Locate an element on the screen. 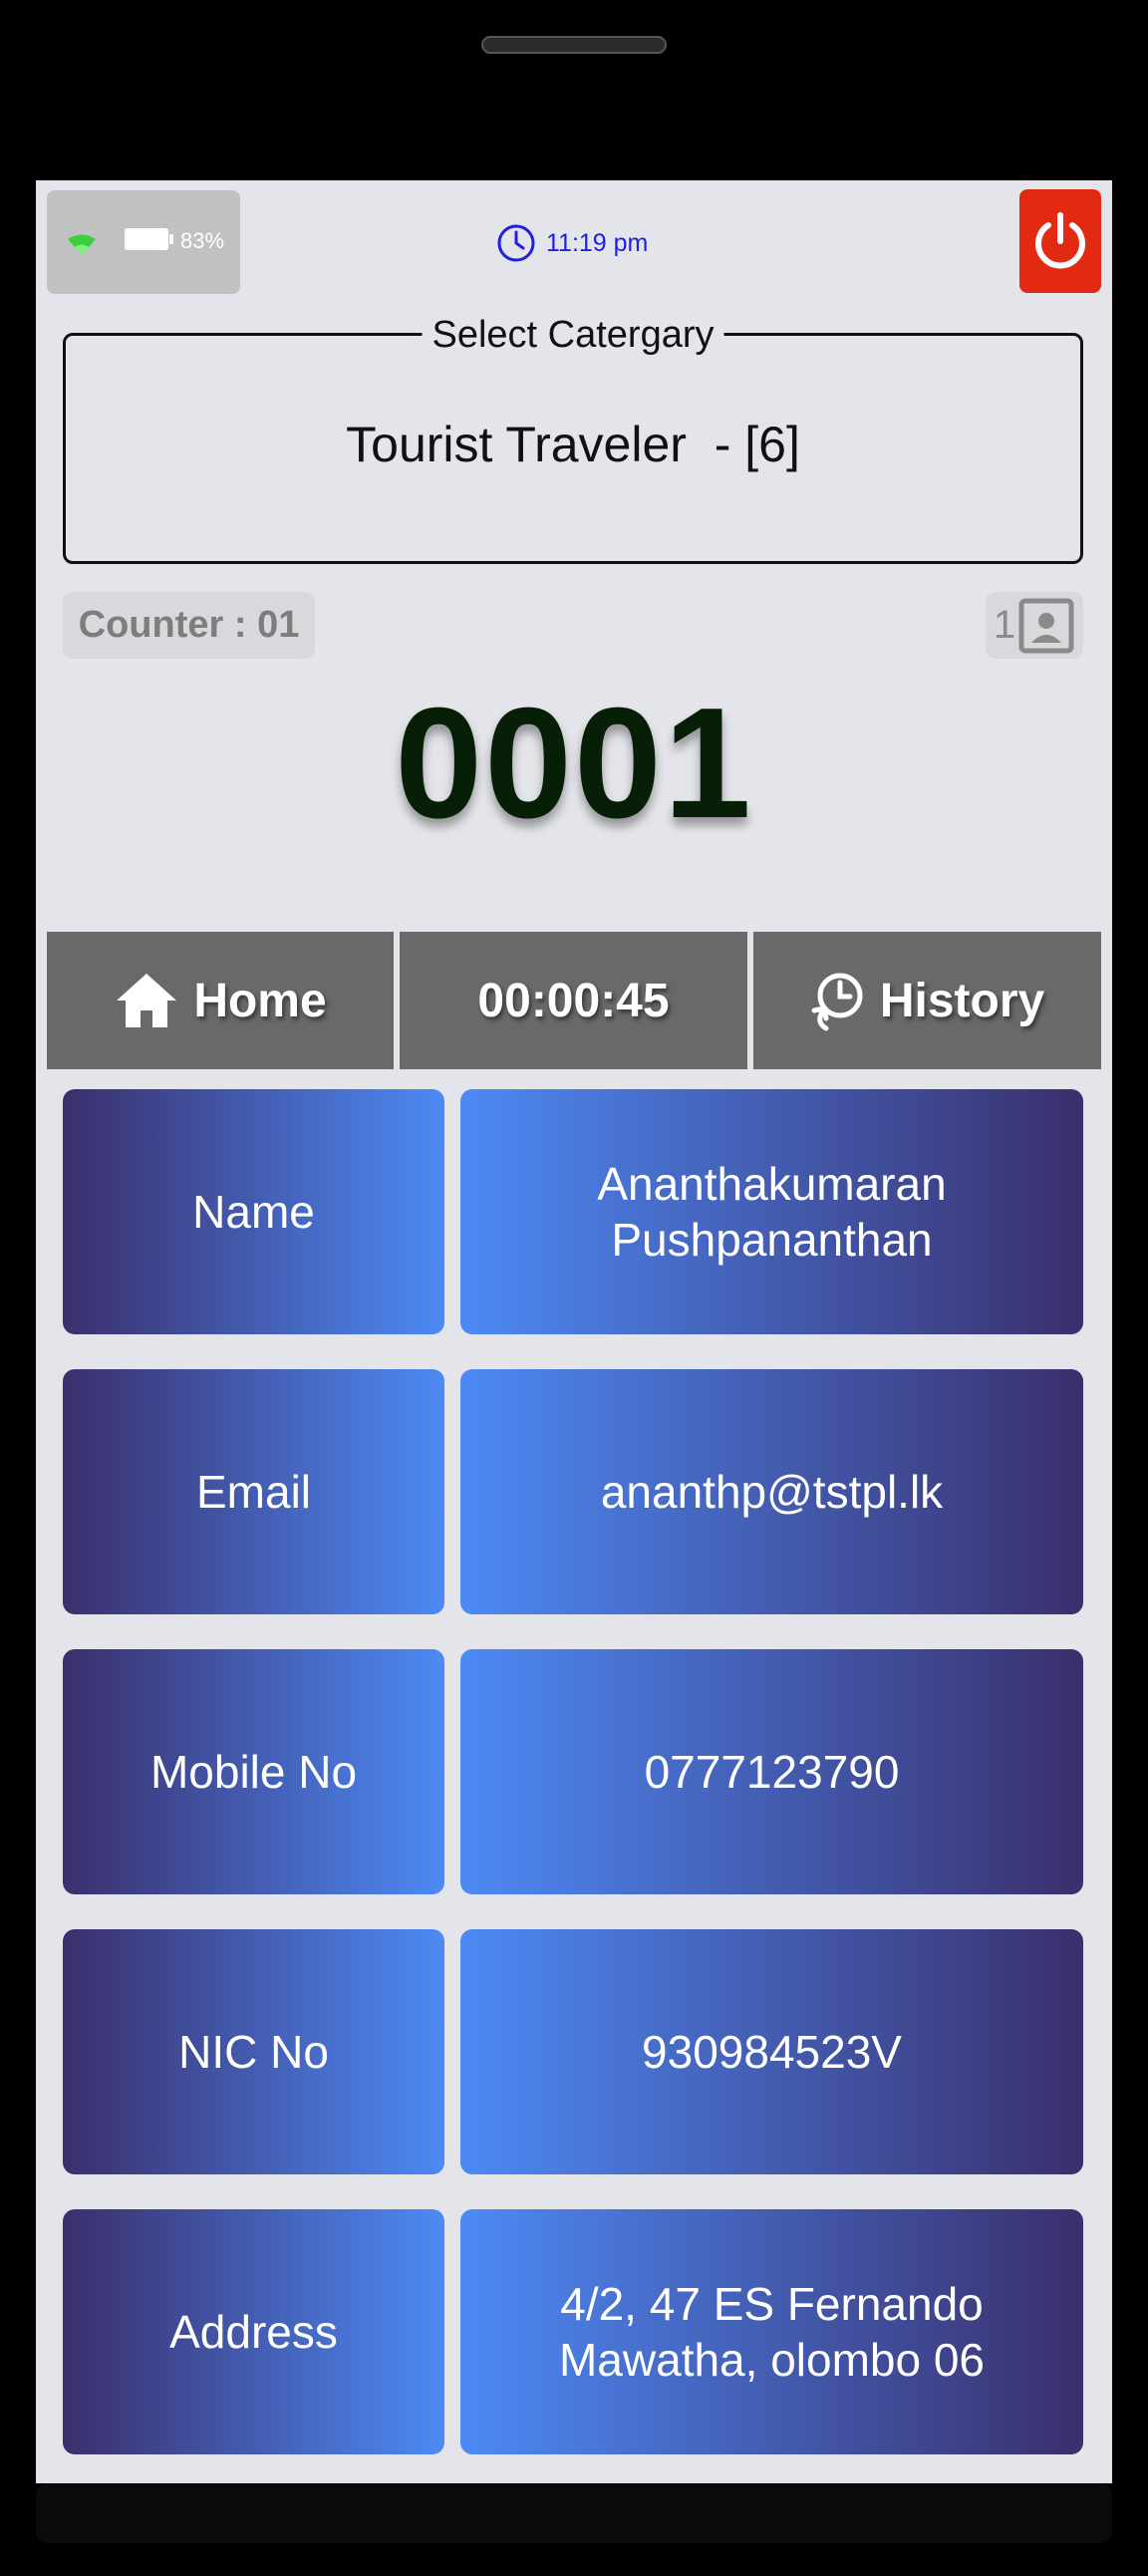  clock: 11:19 pm is located at coordinates (572, 243).